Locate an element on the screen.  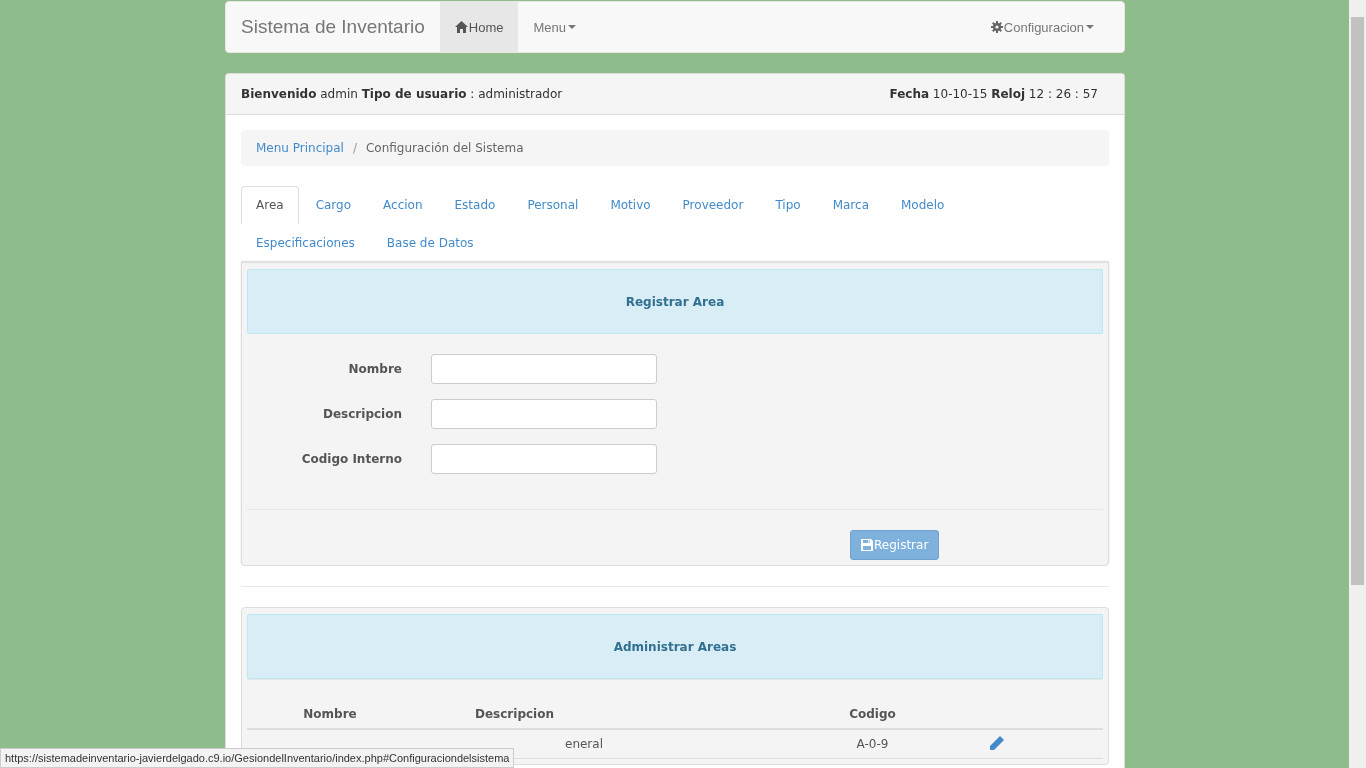
tab: Cargo is located at coordinates (333, 205).